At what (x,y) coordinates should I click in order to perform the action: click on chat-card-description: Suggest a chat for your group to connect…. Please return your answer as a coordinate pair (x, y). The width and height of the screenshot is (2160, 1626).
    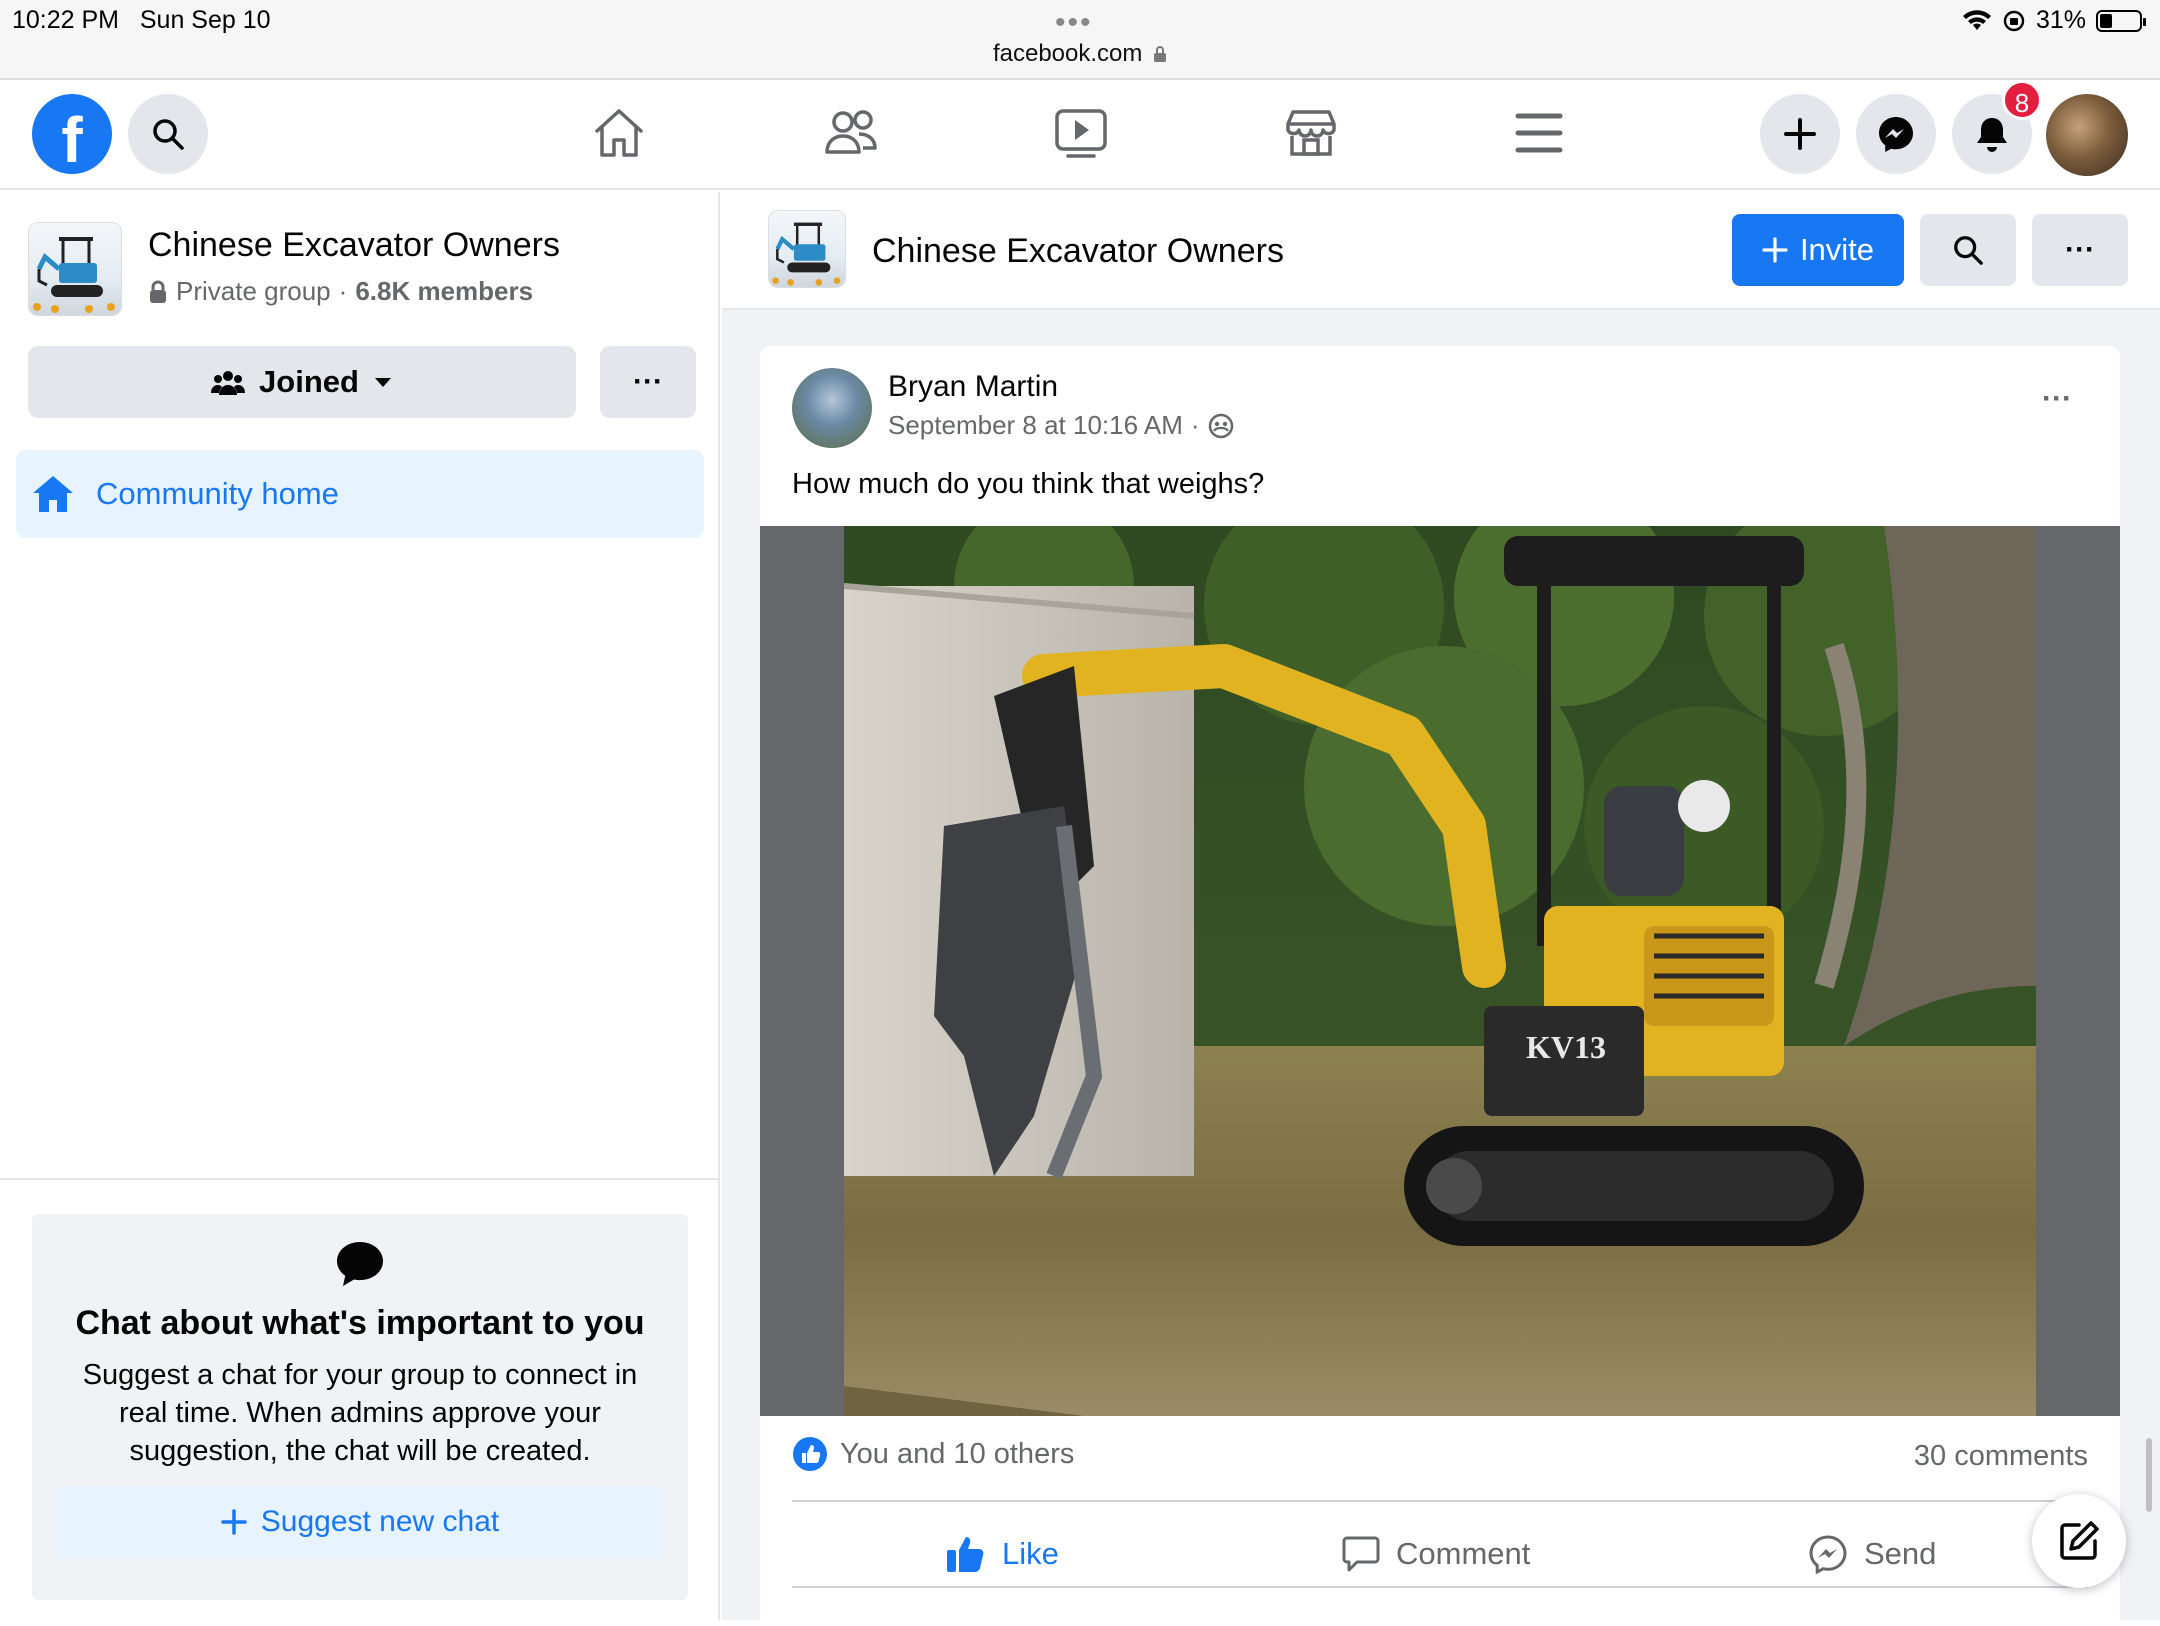
    Looking at the image, I should click on (360, 1413).